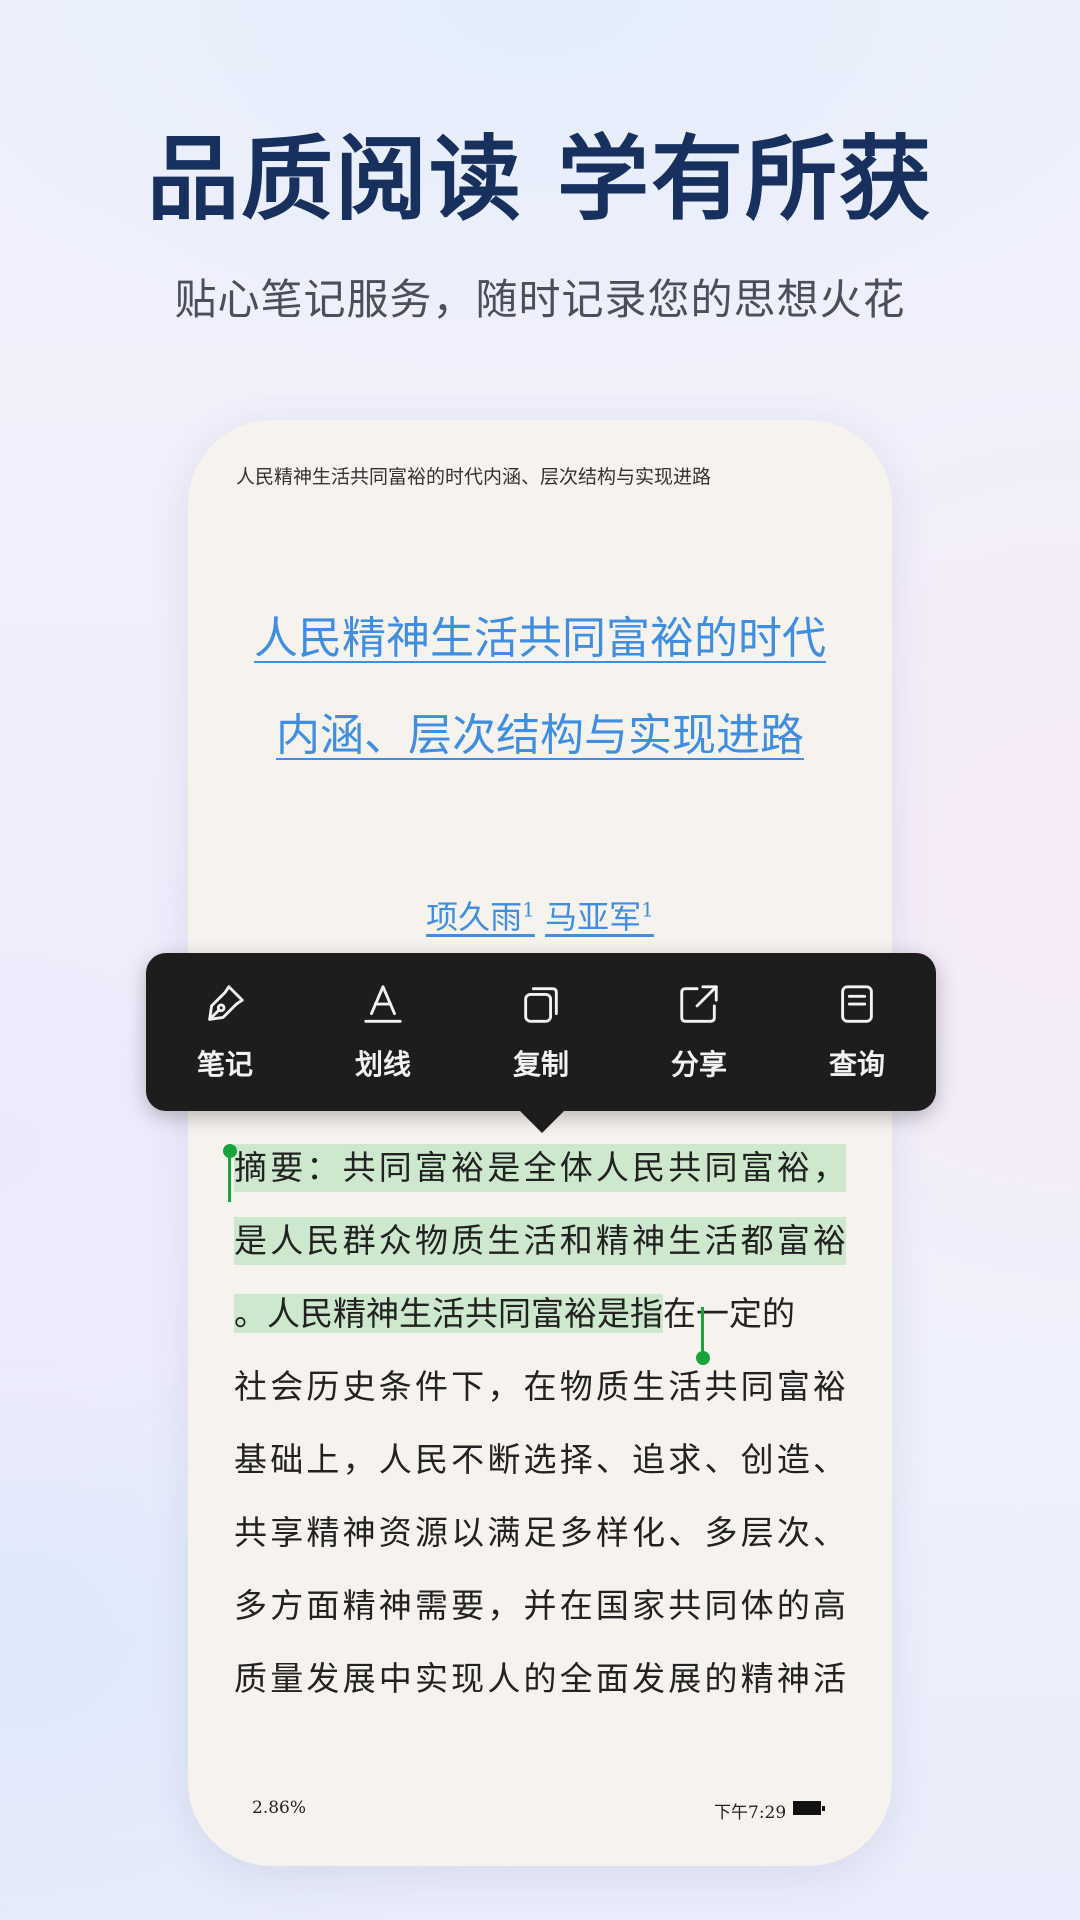 The height and width of the screenshot is (1920, 1080). I want to click on author-name-1: 项久雨, so click(474, 917).